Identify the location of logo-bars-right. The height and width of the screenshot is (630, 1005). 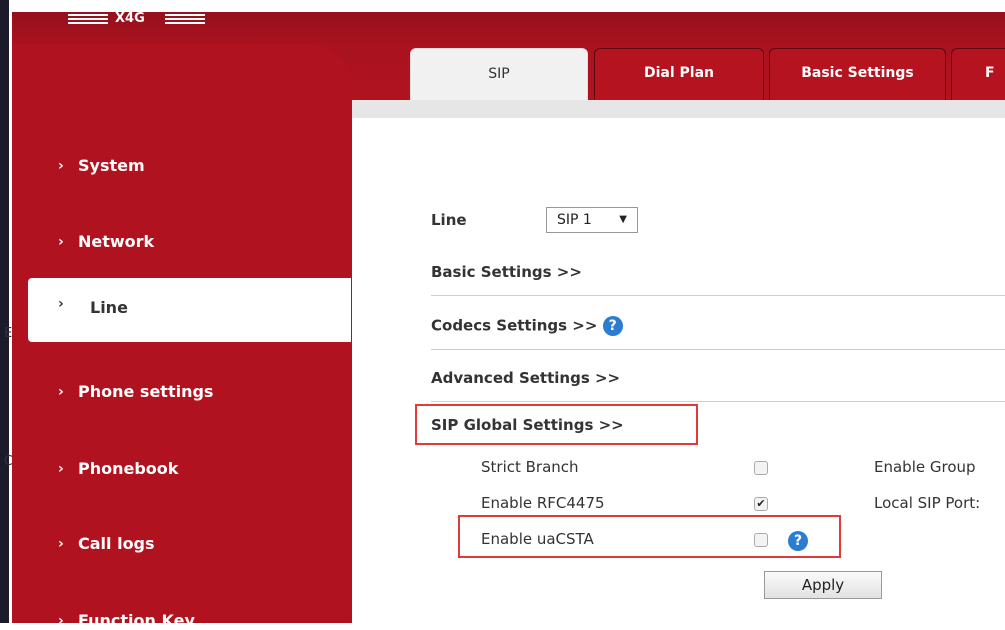
(185, 19).